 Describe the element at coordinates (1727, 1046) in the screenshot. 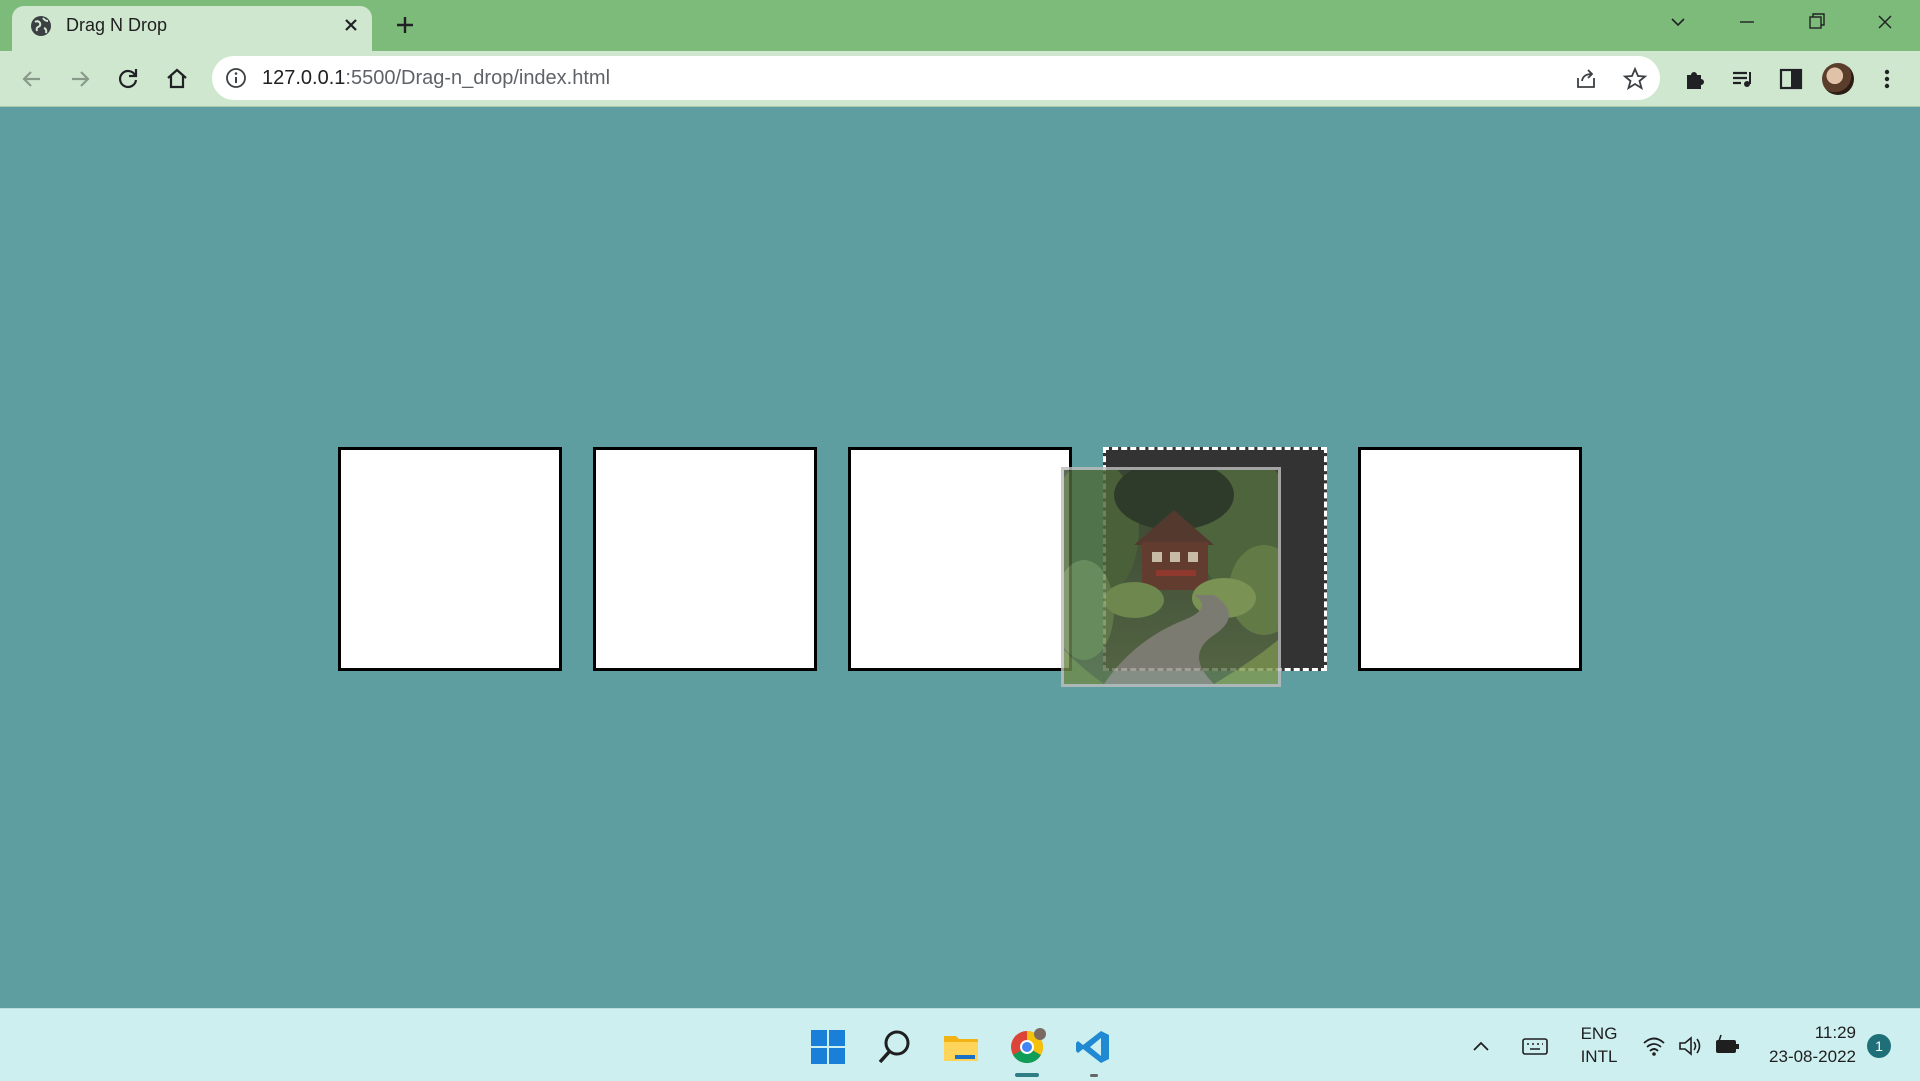

I see `battery-charging-icon` at that location.